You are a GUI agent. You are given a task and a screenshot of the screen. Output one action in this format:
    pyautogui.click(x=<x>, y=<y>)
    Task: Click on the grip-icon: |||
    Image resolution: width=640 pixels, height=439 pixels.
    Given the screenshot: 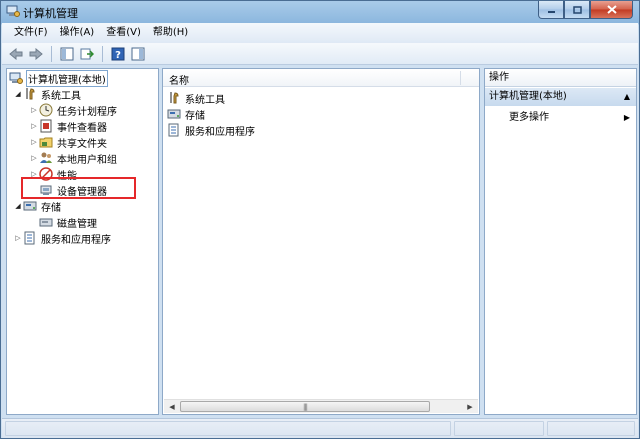 What is the action you would take?
    pyautogui.click(x=305, y=407)
    